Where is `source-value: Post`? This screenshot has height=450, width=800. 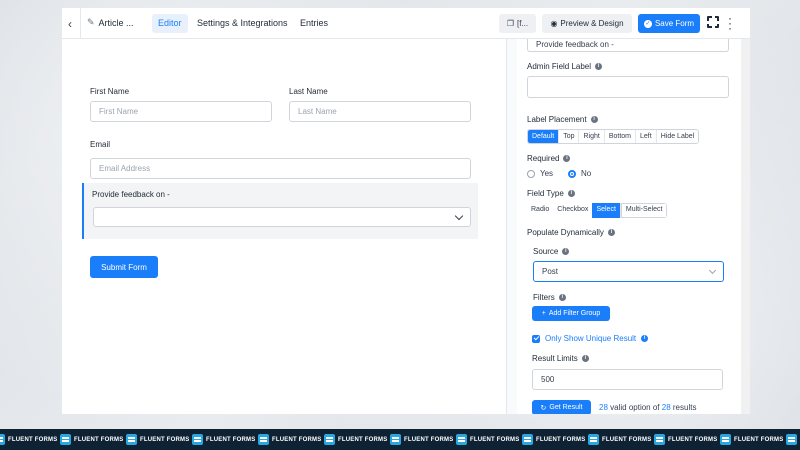 source-value: Post is located at coordinates (550, 271).